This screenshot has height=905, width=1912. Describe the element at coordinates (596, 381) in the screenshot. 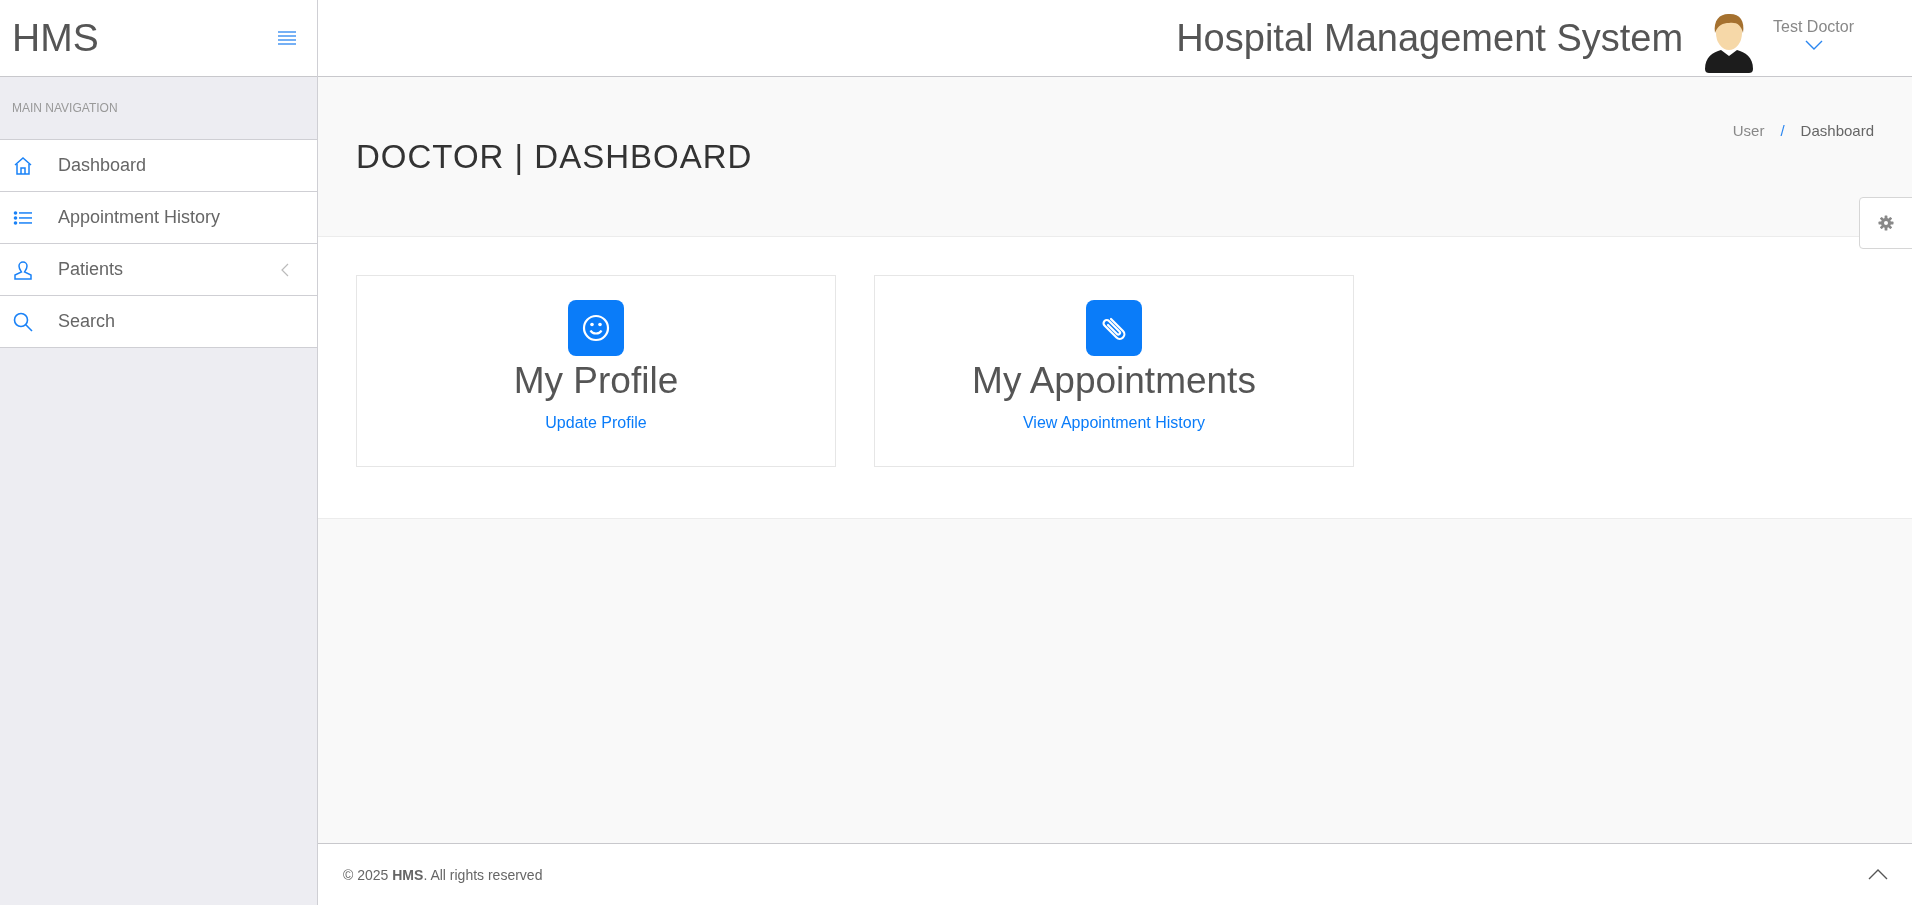

I see `card-title: My Profile` at that location.